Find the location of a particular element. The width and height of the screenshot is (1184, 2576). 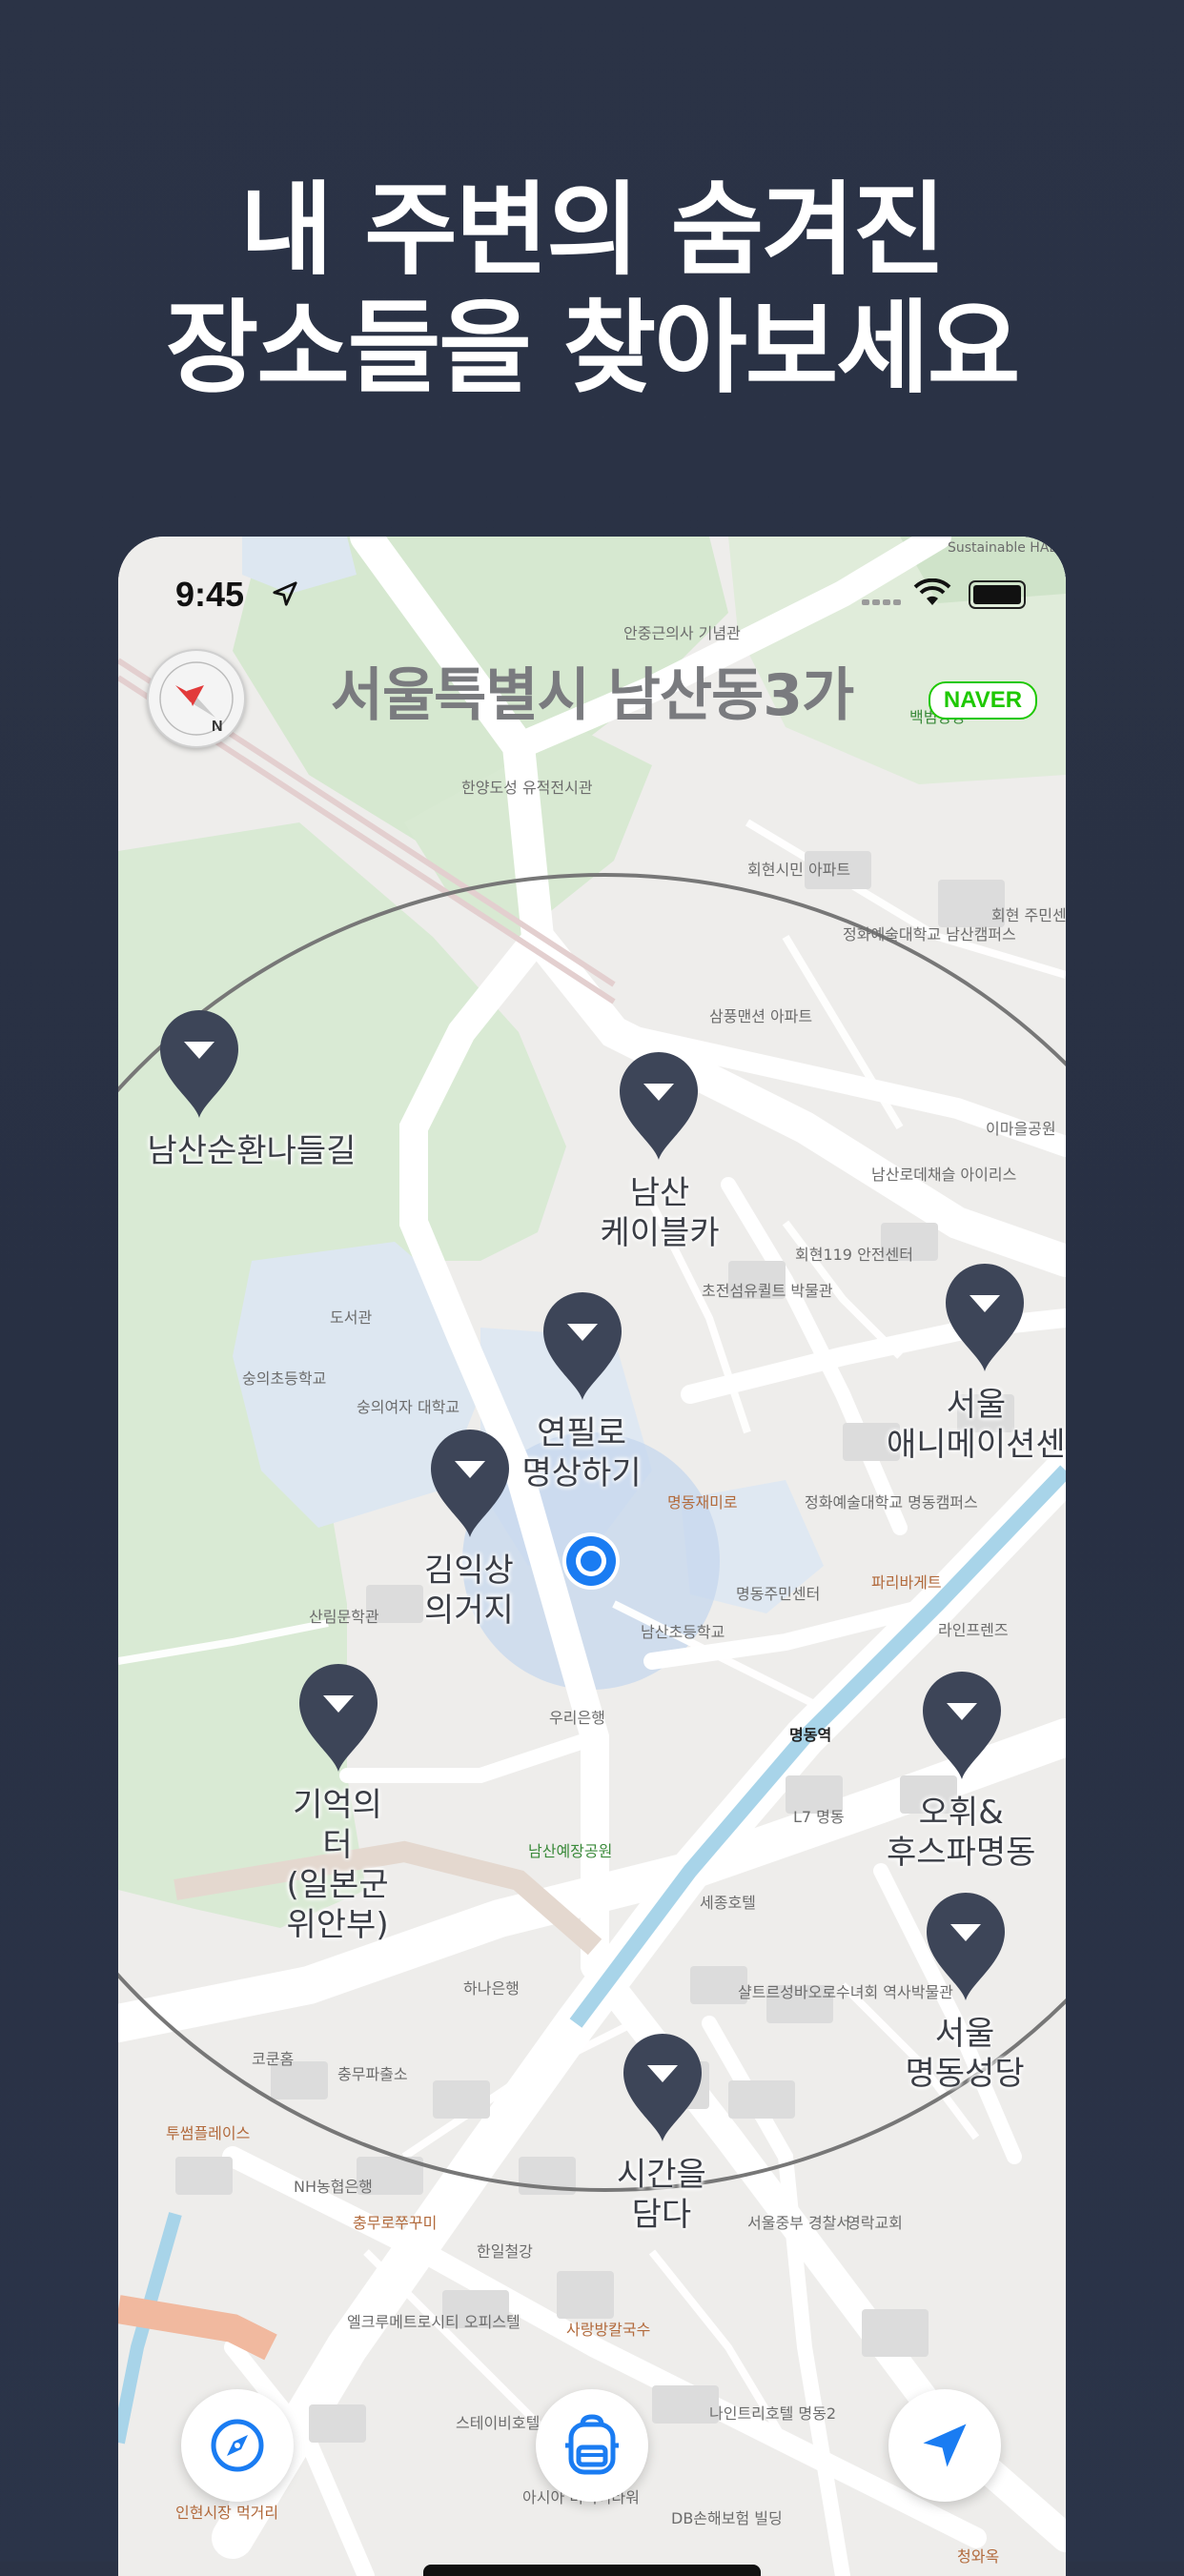

signal-icon is located at coordinates (881, 602).